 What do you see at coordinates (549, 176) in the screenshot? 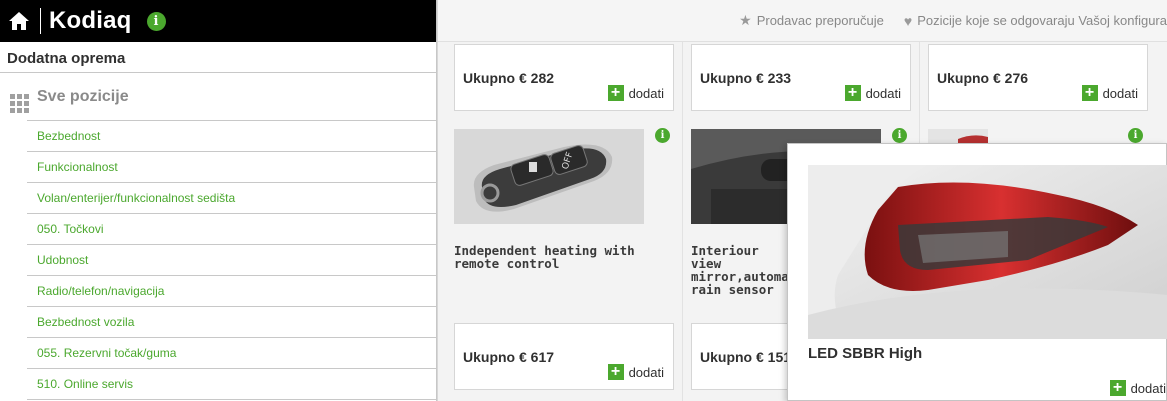
I see `product-image-remote: OFF` at bounding box center [549, 176].